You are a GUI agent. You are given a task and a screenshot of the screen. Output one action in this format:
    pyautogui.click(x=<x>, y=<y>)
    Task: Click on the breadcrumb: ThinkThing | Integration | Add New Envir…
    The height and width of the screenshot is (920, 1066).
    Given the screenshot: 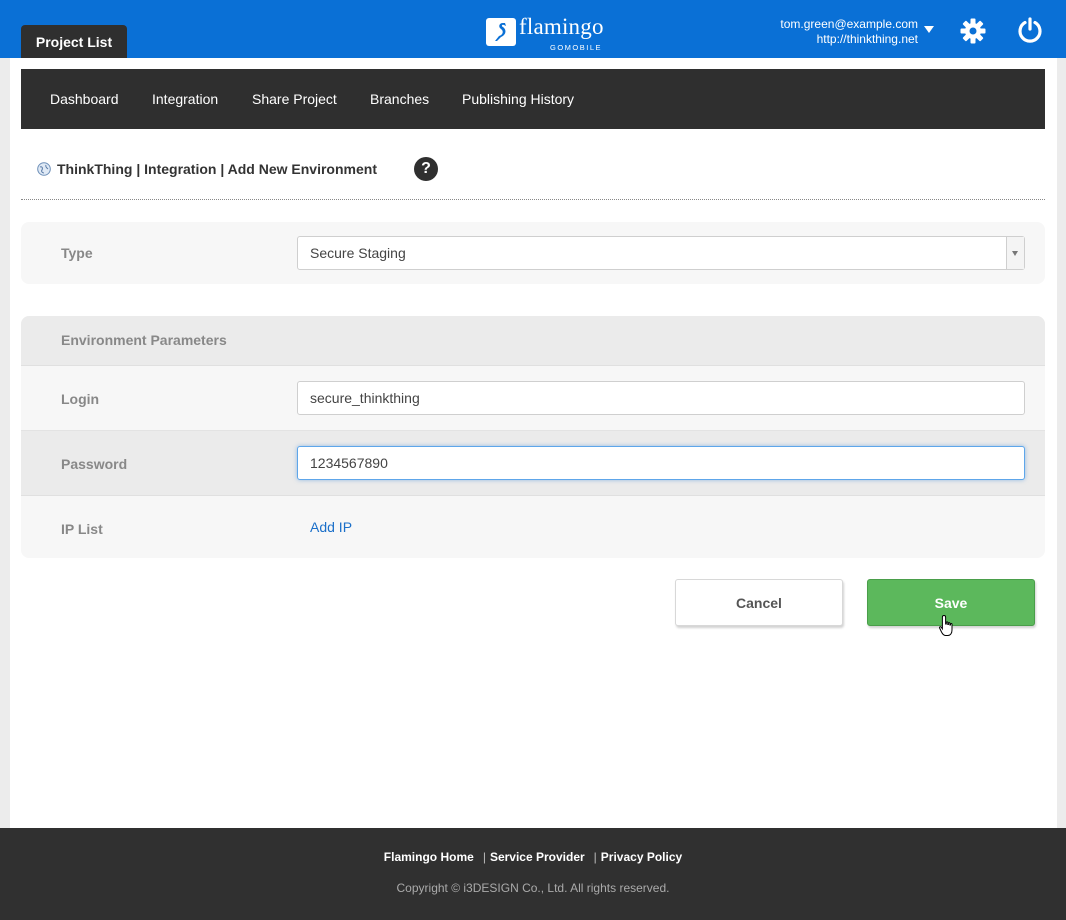 What is the action you would take?
    pyautogui.click(x=207, y=169)
    